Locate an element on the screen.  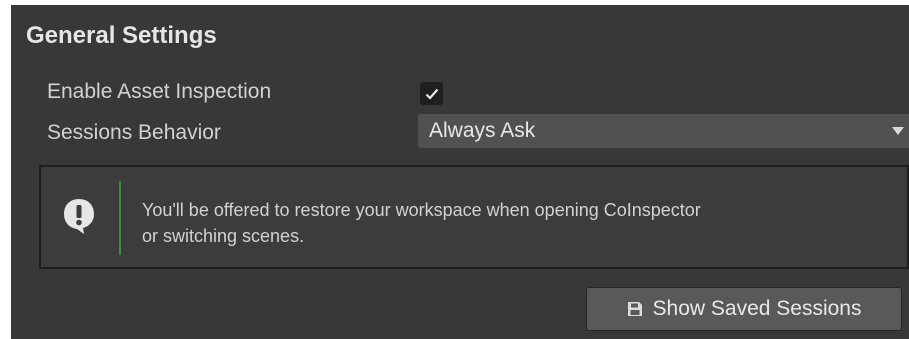
dropdown-arrow-icon is located at coordinates (898, 131).